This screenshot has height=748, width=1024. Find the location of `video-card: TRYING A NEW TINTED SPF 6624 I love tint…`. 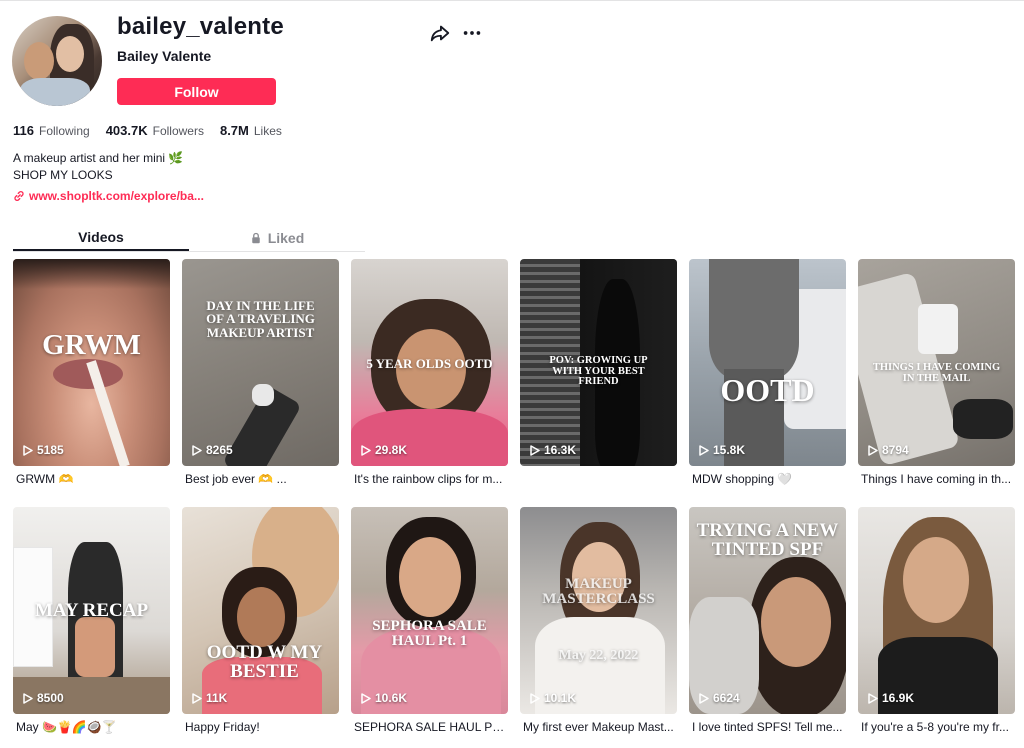

video-card: TRYING A NEW TINTED SPF 6624 I love tint… is located at coordinates (767, 627).